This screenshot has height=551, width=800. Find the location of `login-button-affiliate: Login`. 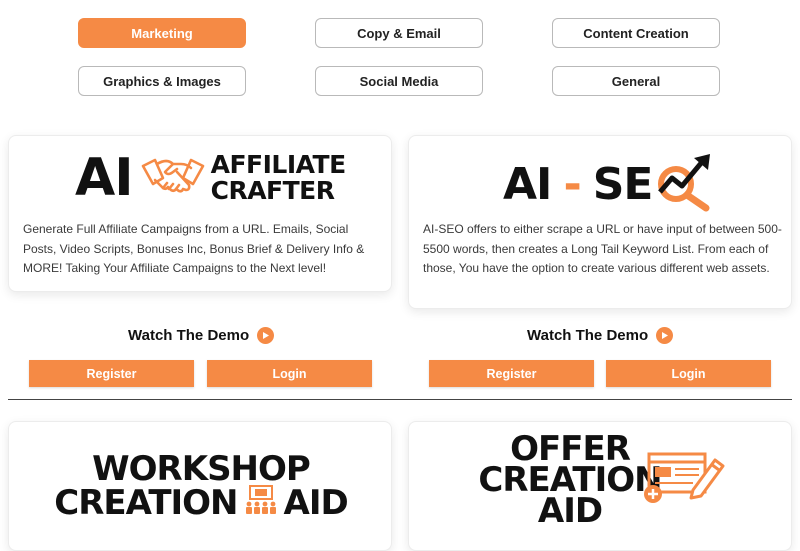

login-button-affiliate: Login is located at coordinates (289, 373).